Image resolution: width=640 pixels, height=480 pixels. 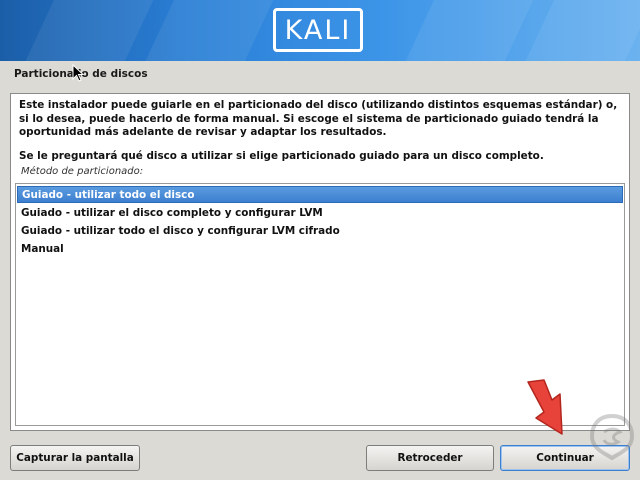 What do you see at coordinates (545, 407) in the screenshot?
I see `red-arrow-icon` at bounding box center [545, 407].